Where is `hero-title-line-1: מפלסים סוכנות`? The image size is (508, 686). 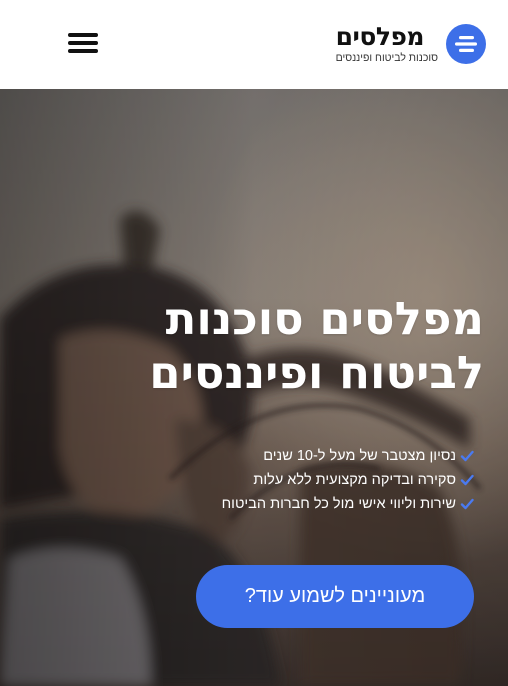
hero-title-line-1: מפלסים סוכנות is located at coordinates (324, 318).